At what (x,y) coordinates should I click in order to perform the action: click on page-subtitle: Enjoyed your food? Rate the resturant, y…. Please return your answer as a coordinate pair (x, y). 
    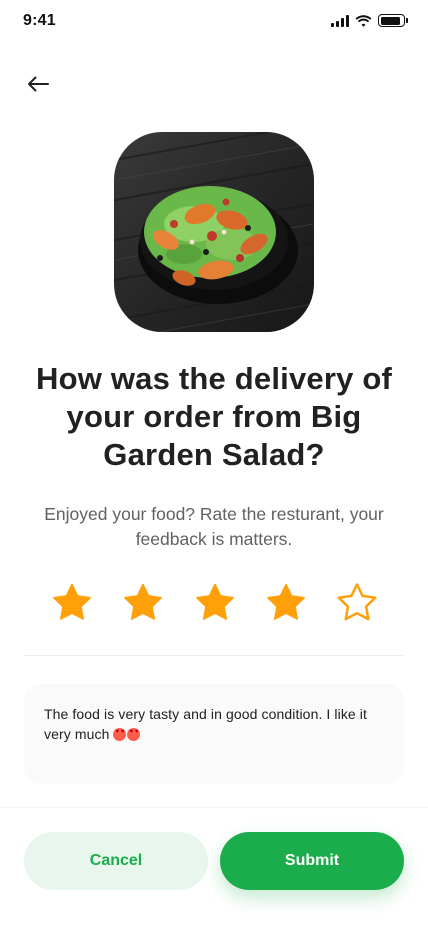
    Looking at the image, I should click on (214, 526).